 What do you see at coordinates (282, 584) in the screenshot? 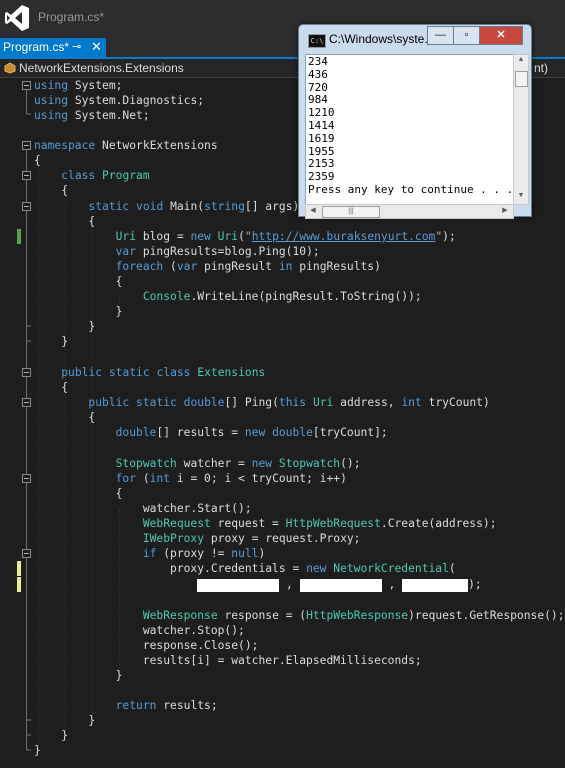
I see `code-line-34: , , );` at bounding box center [282, 584].